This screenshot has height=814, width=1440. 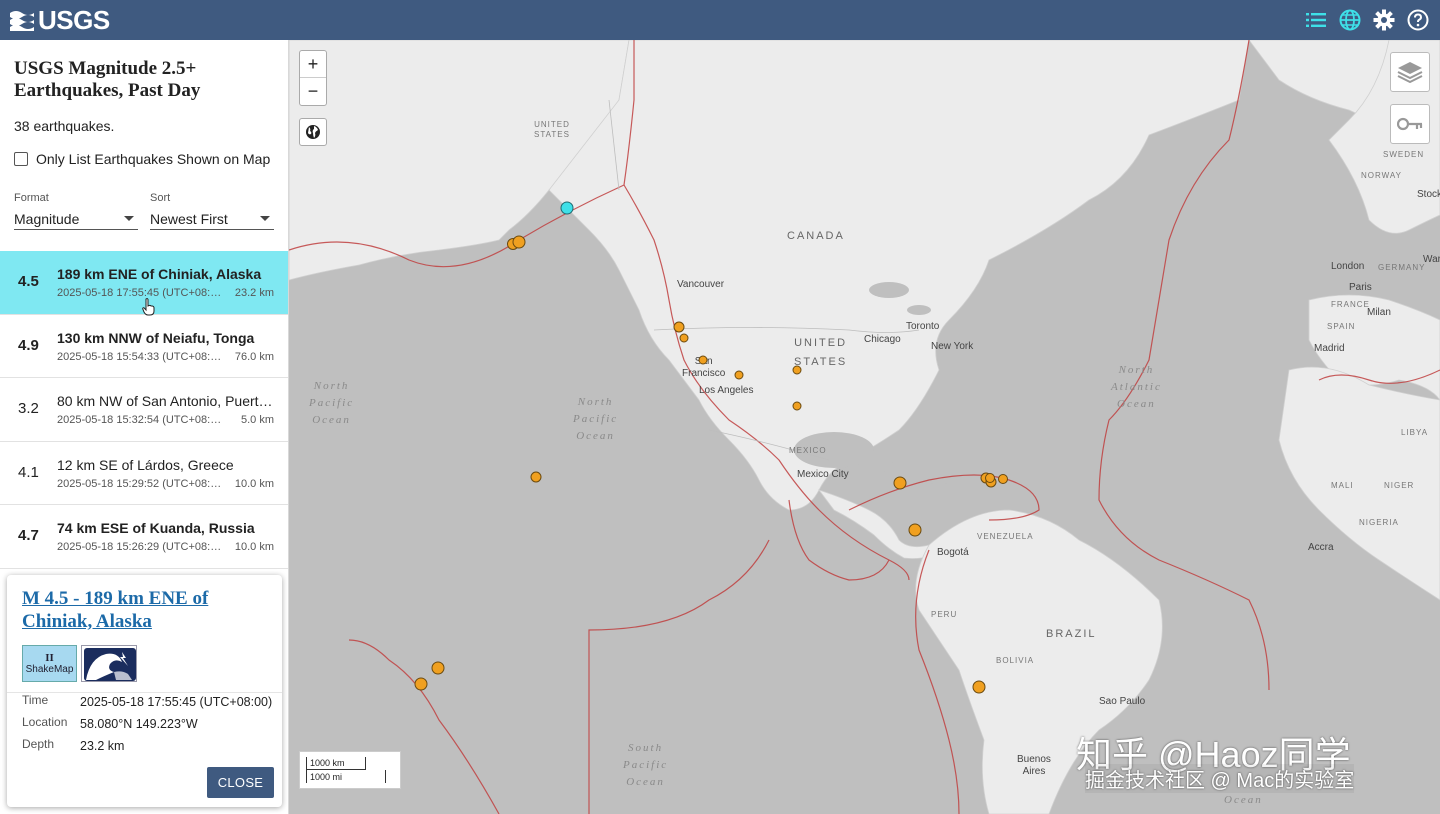 I want to click on scale-bar: 1000 km 1000 mi, so click(x=350, y=770).